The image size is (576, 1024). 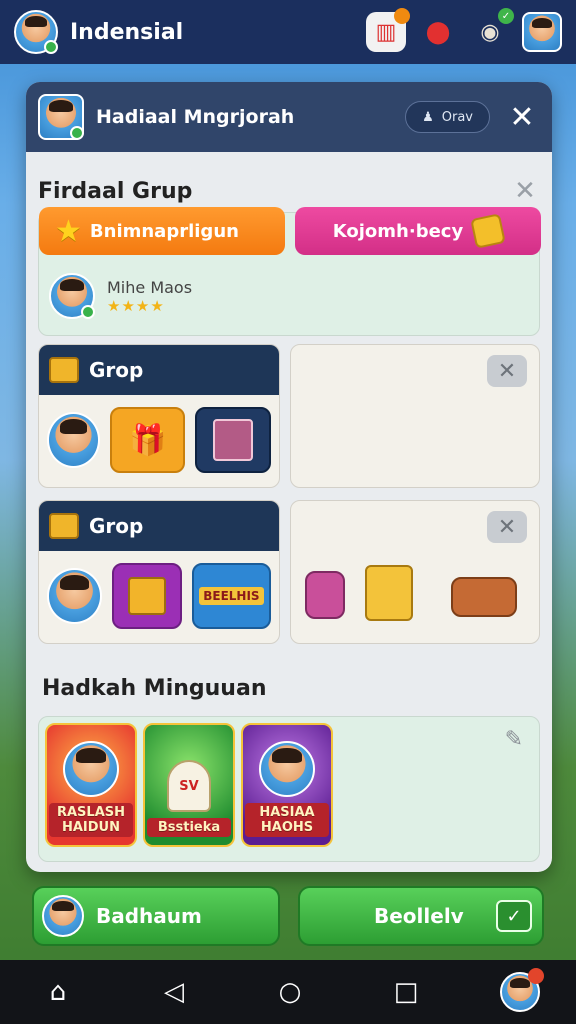 I want to click on tab-right-button: Kojomh·becy, so click(x=418, y=231).